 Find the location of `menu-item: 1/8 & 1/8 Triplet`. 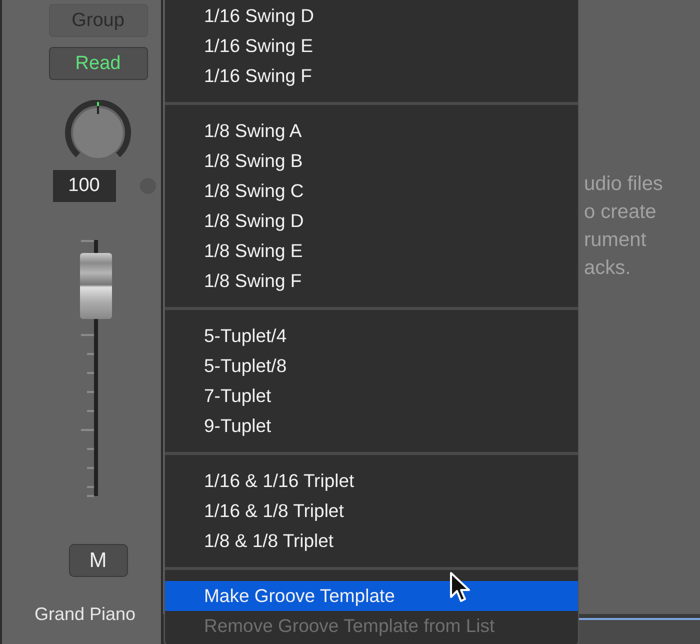

menu-item: 1/8 & 1/8 Triplet is located at coordinates (371, 541).